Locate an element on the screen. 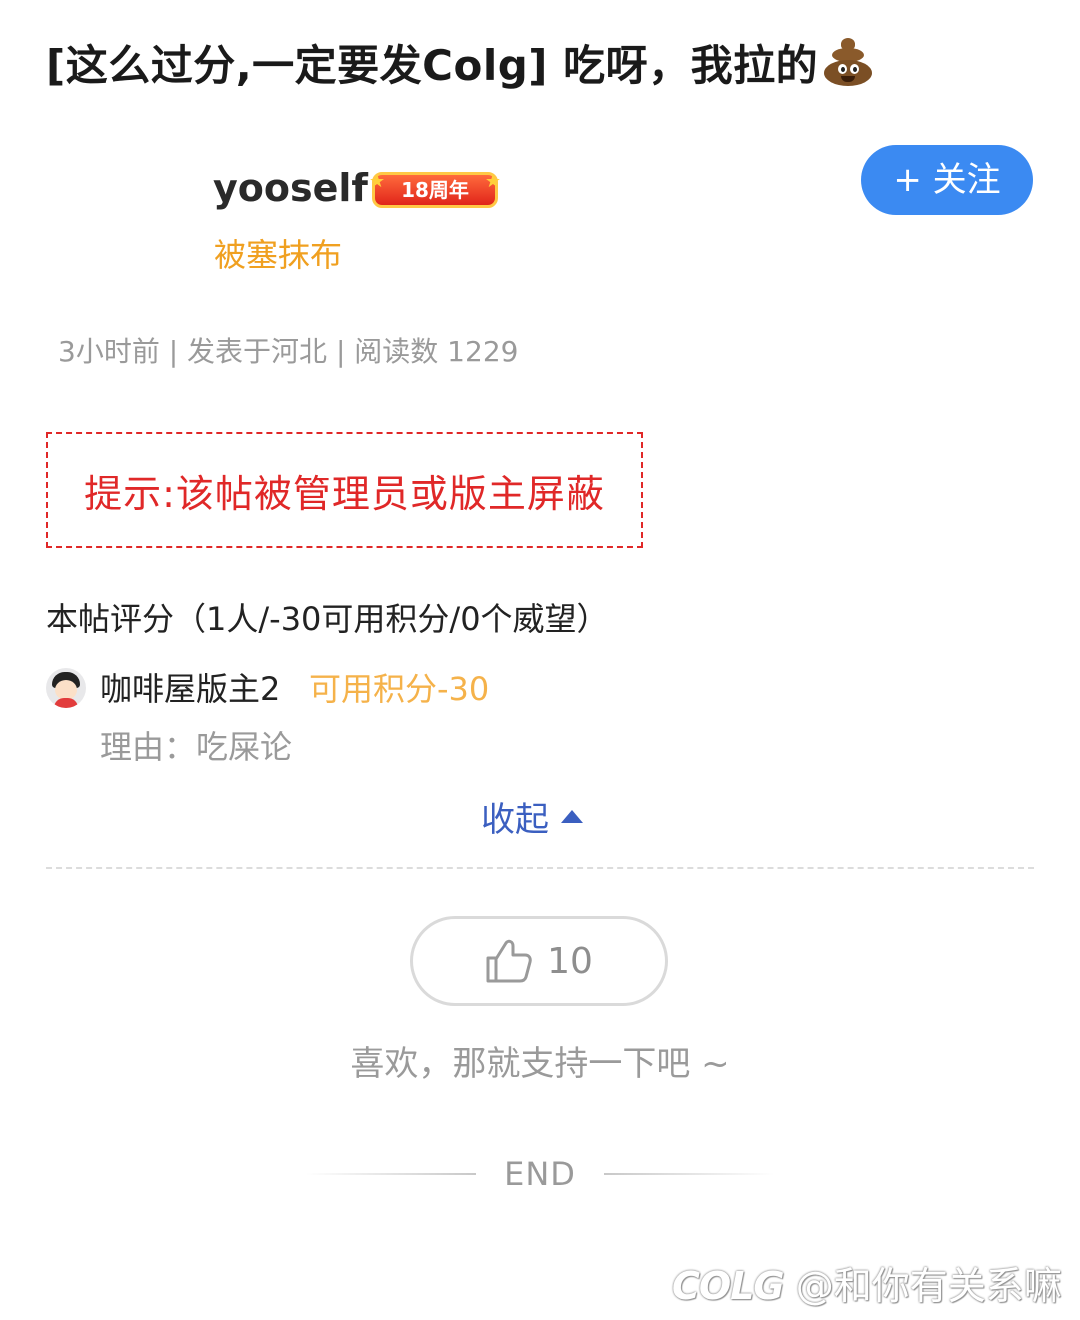 This screenshot has width=1080, height=1320. post-title-text: [这么过分,一定要发Colg] 吃呀，我拉的 is located at coordinates (432, 65).